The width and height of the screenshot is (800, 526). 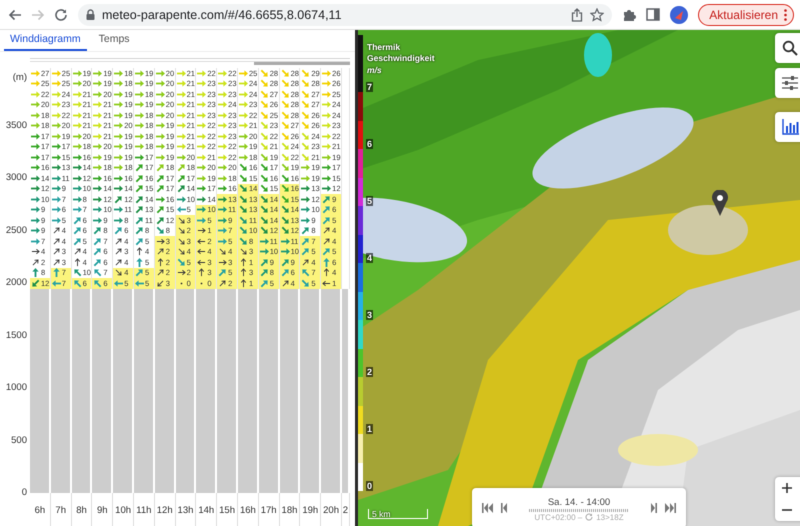 What do you see at coordinates (114, 40) in the screenshot?
I see `tab: Temps` at bounding box center [114, 40].